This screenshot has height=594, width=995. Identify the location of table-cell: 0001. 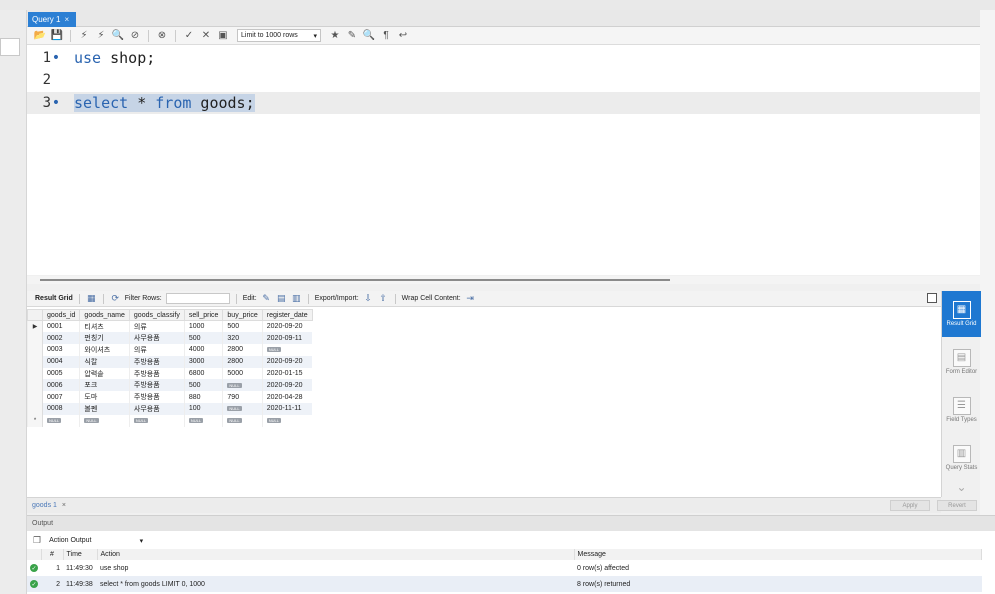
(60, 326).